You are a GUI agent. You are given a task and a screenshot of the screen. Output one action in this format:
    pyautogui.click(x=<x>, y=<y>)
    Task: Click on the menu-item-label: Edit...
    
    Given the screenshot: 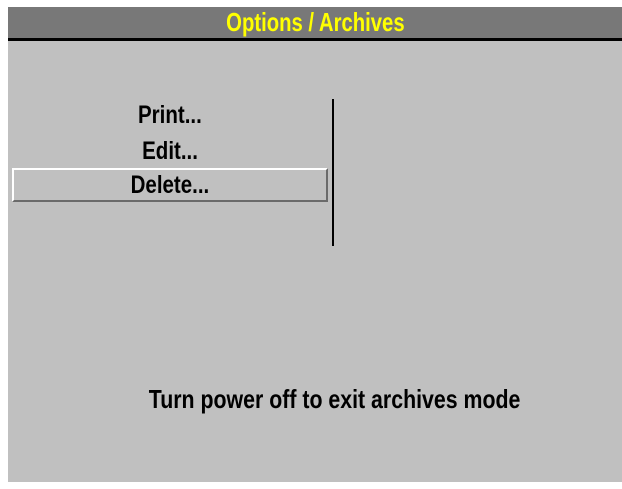 What is the action you would take?
    pyautogui.click(x=170, y=150)
    